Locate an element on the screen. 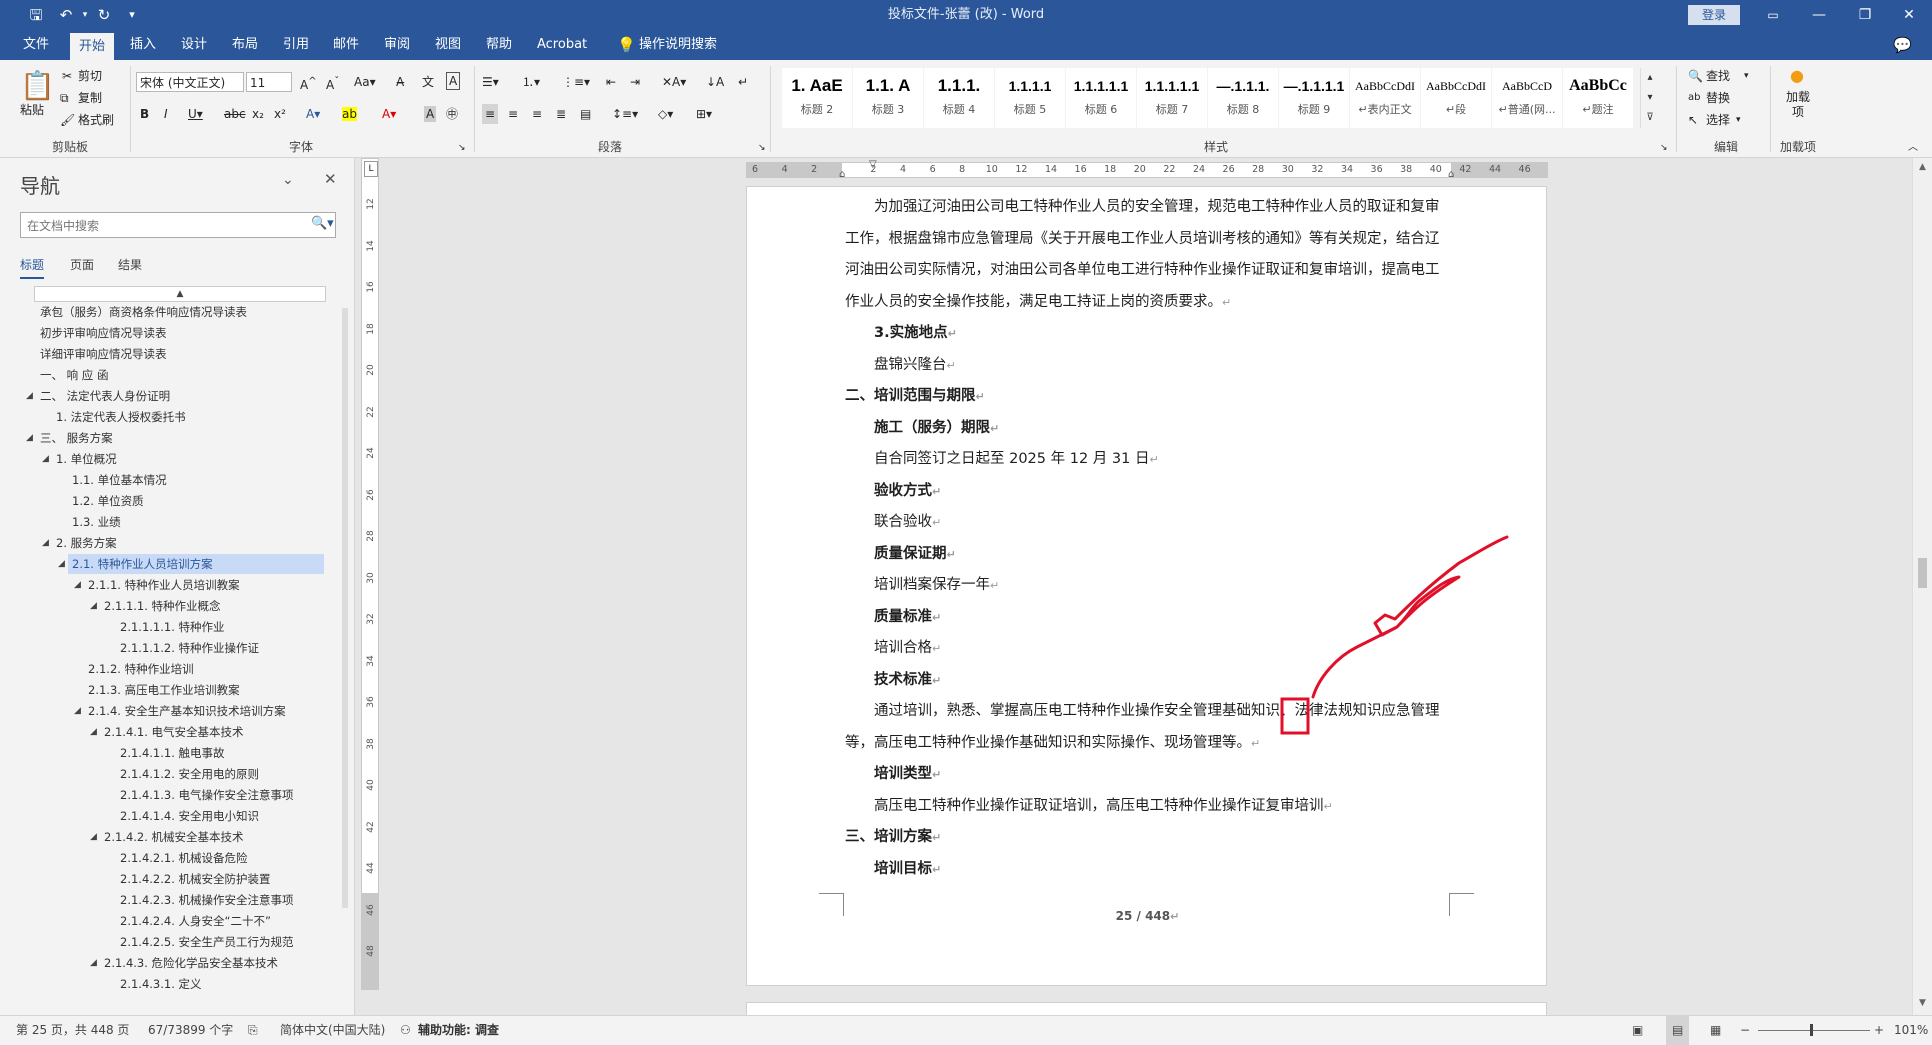 Image resolution: width=1932 pixels, height=1045 pixels. show-marks-icon: ↵ is located at coordinates (743, 82).